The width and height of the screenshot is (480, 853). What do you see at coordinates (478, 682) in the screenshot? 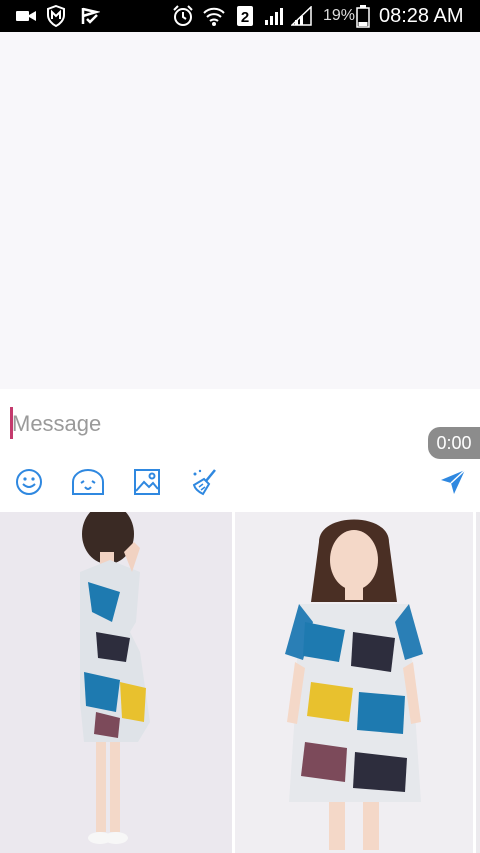
I see `dress-partial-photo` at bounding box center [478, 682].